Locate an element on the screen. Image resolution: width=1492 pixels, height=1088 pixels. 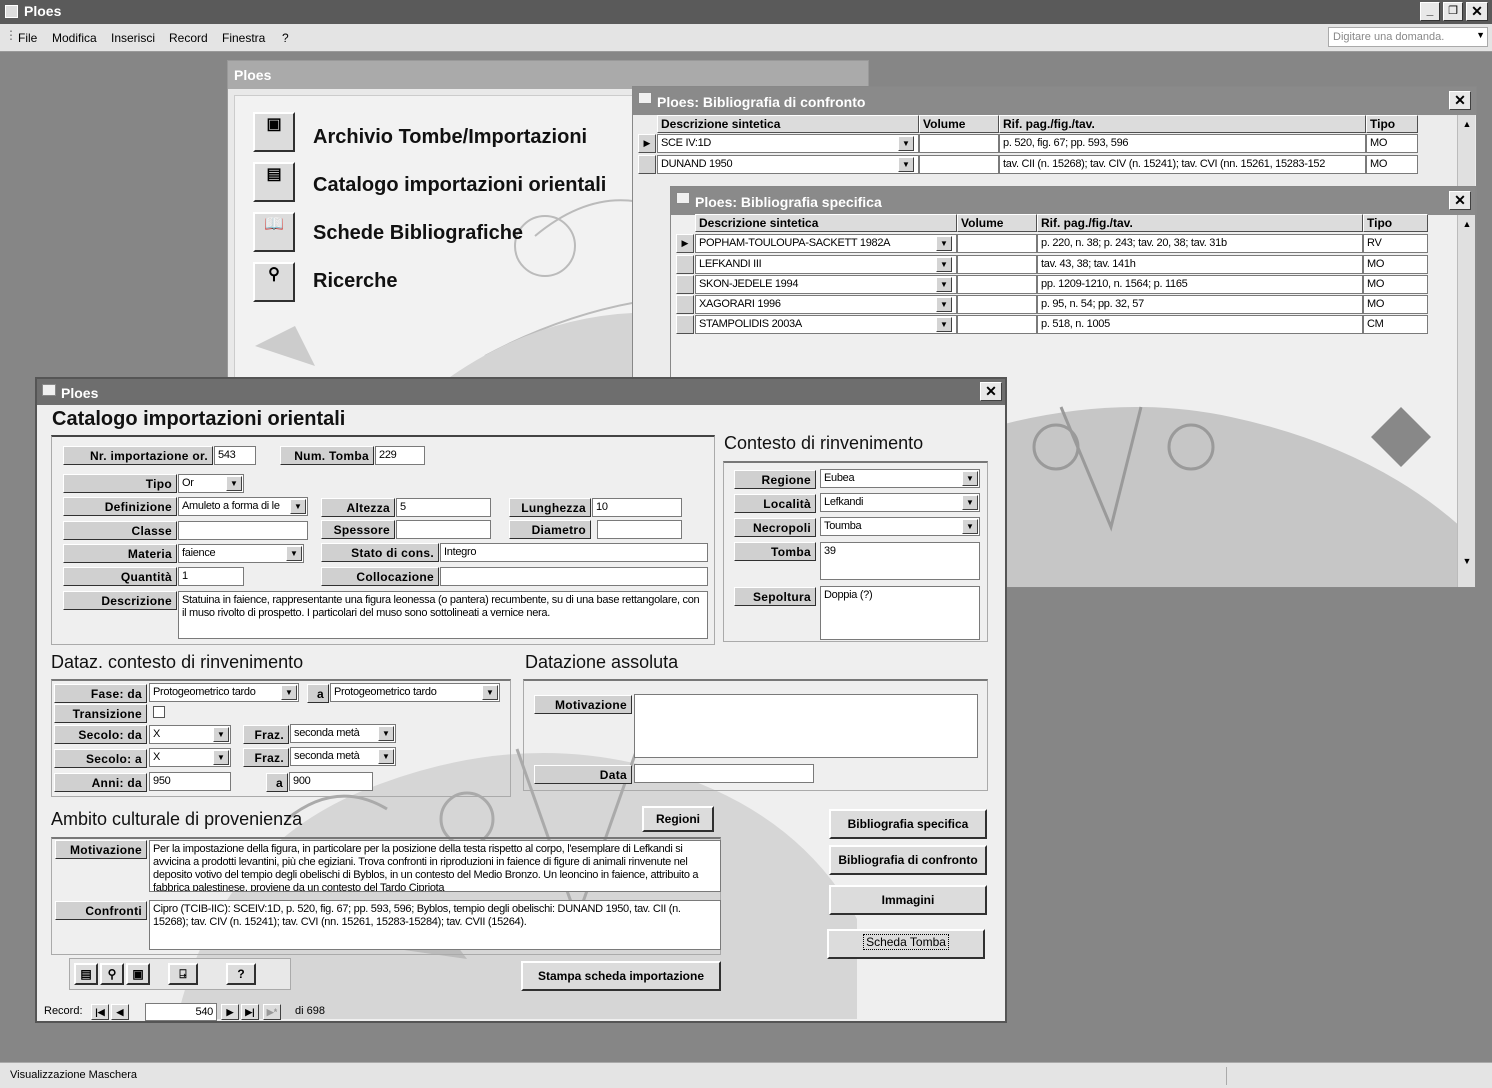
previous-record-icon: ◀ is located at coordinates (120, 1012).